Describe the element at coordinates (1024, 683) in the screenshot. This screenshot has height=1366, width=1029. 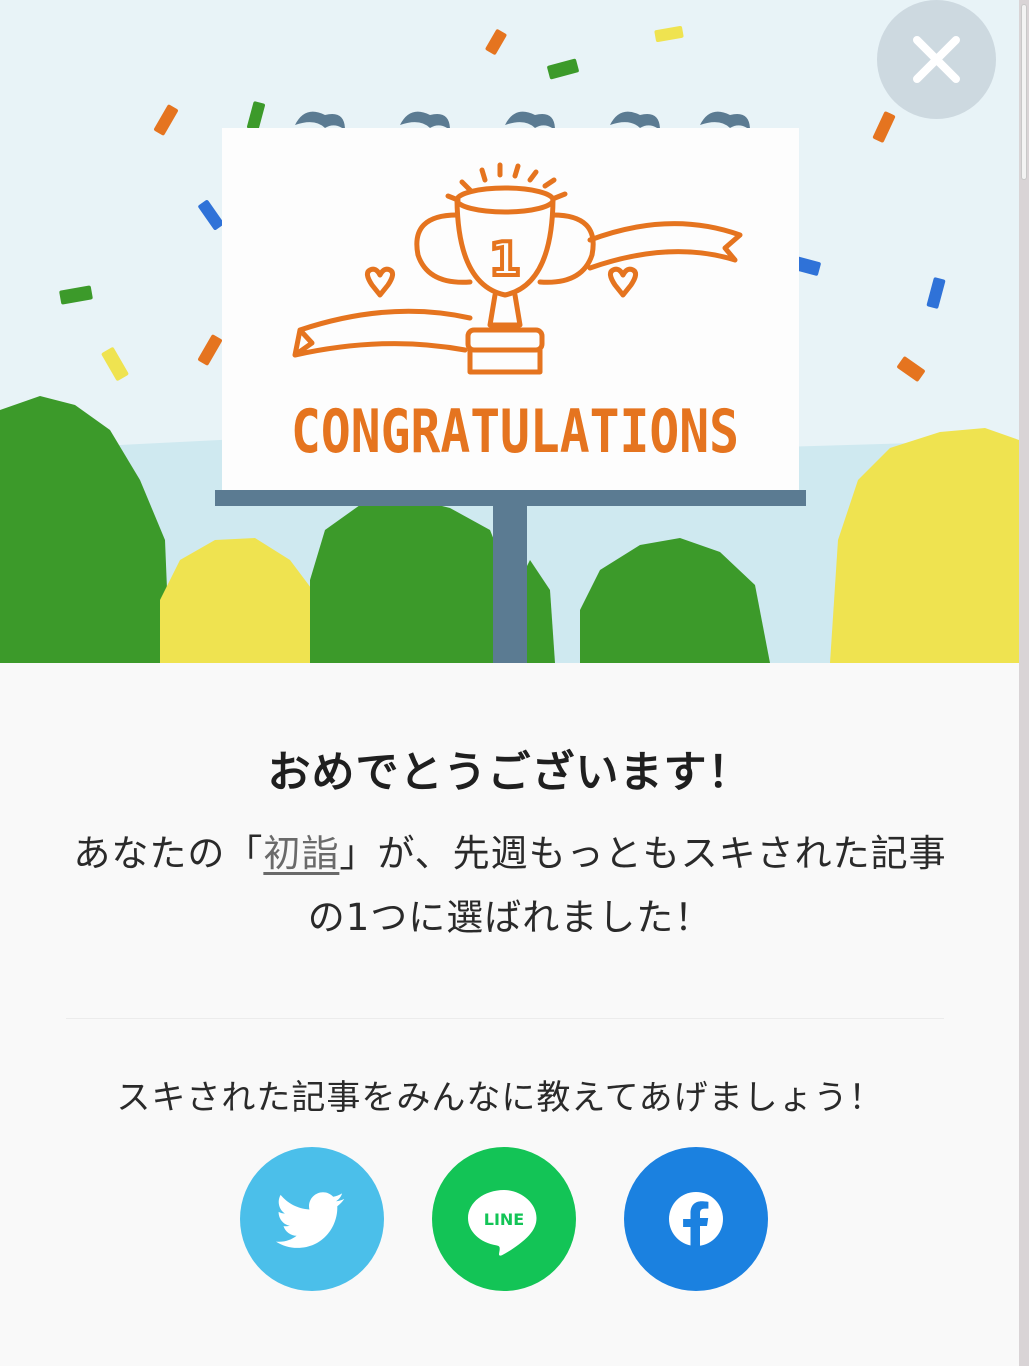
I see `scrollbar-track` at that location.